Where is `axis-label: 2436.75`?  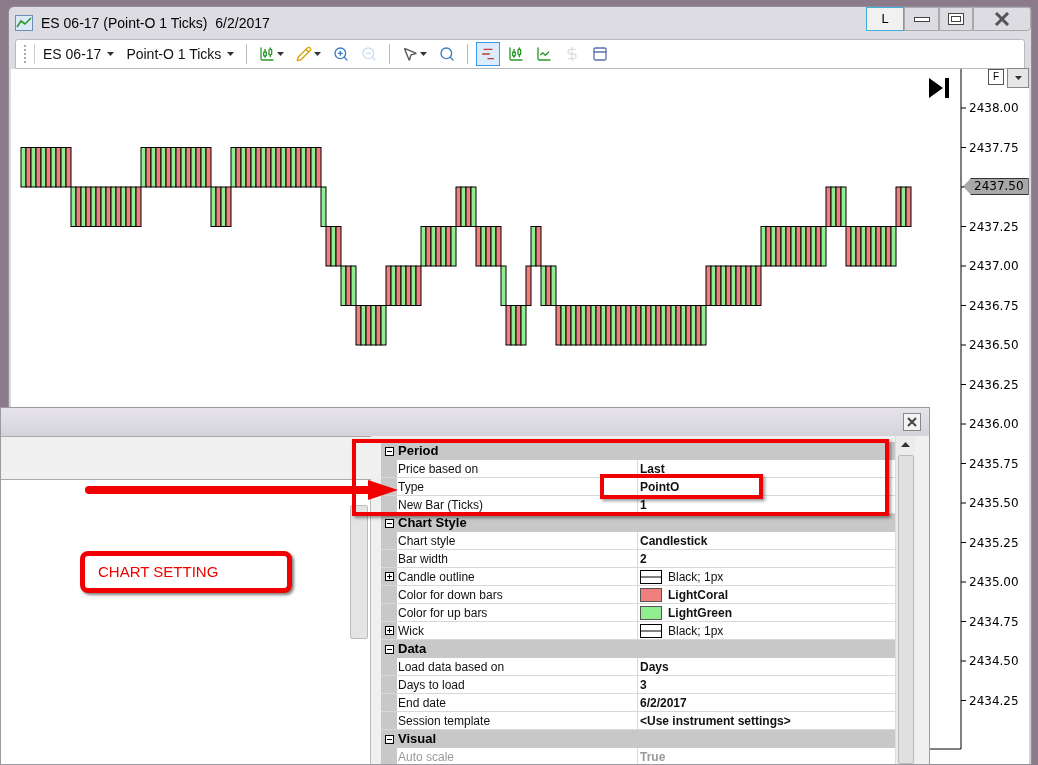 axis-label: 2436.75 is located at coordinates (994, 305).